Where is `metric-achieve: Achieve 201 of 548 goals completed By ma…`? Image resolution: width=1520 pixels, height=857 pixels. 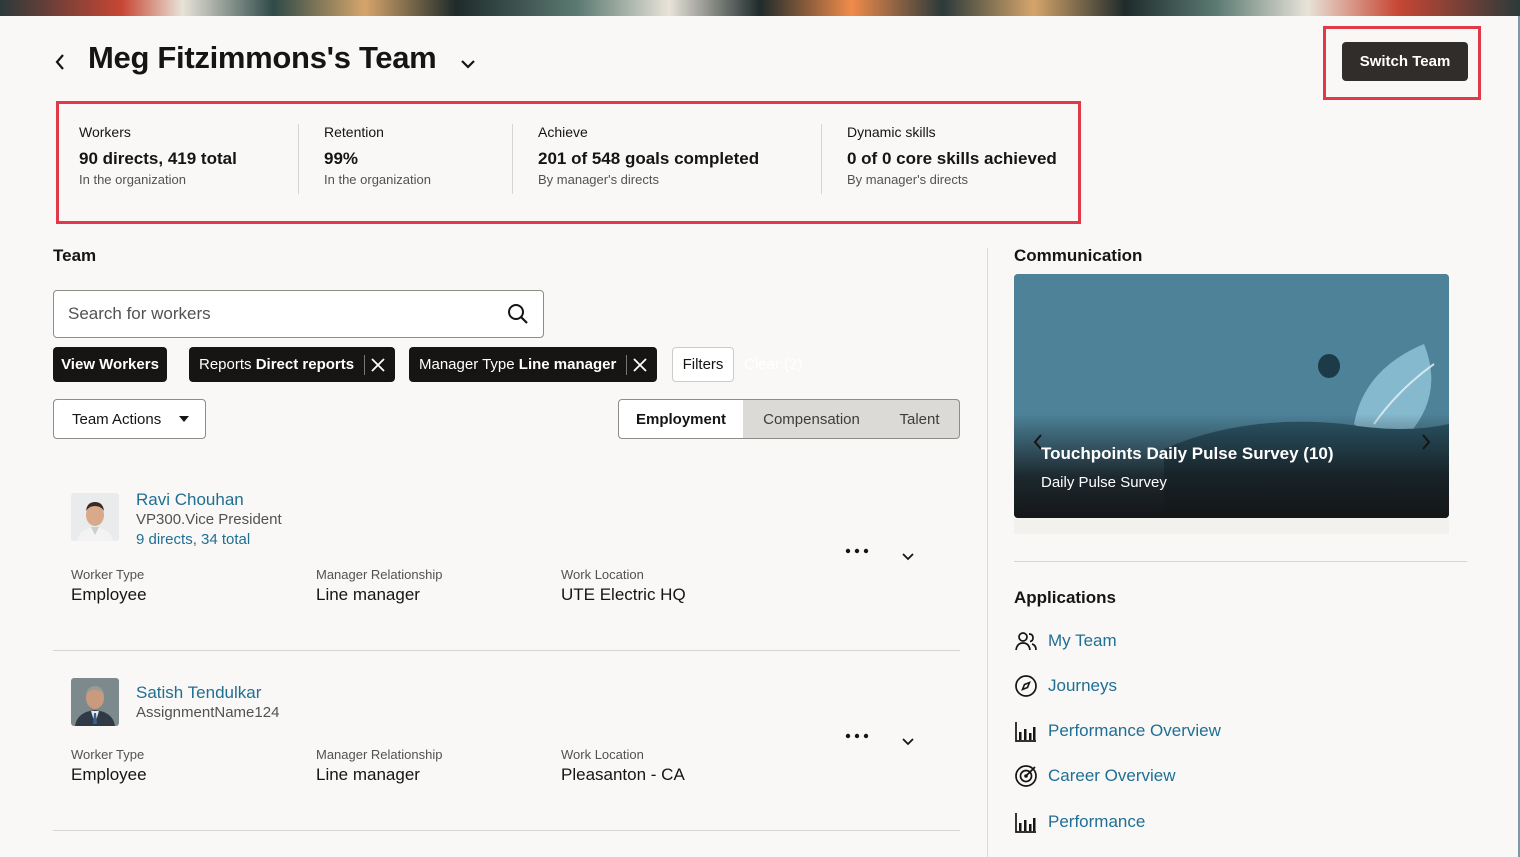
metric-achieve: Achieve 201 of 548 goals completed By ma… is located at coordinates (648, 155).